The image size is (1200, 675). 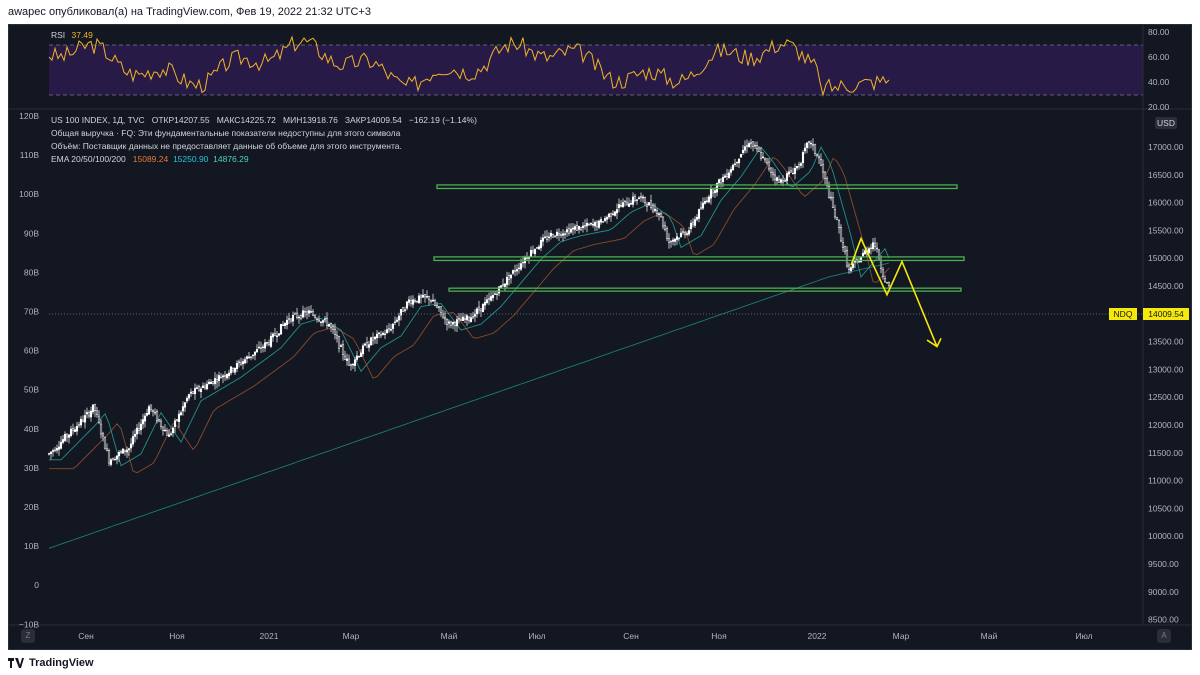 I want to click on price-tick-label: 8500.00, so click(x=1163, y=620).